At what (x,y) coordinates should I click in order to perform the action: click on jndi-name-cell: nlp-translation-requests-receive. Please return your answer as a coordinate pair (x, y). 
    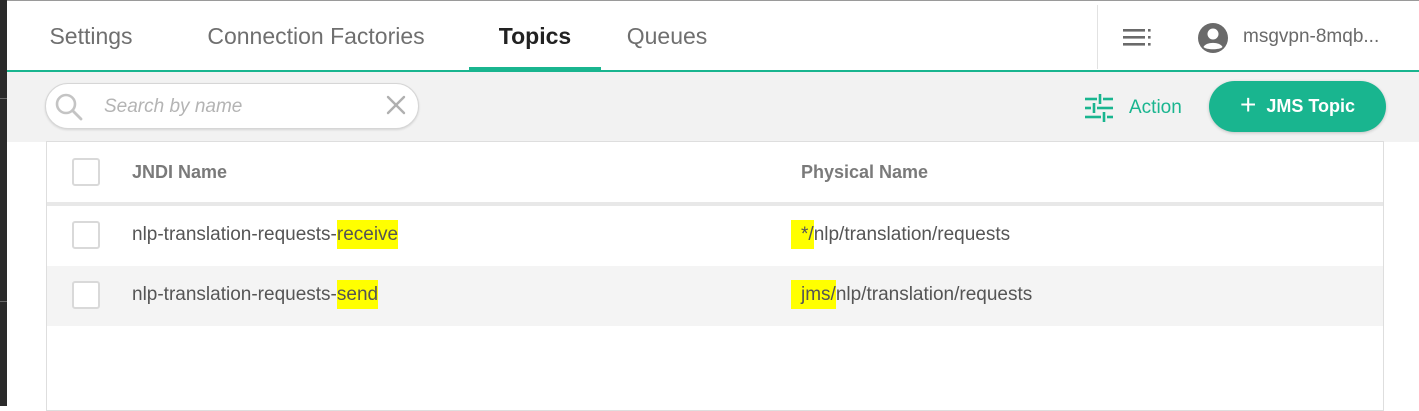
    Looking at the image, I should click on (265, 234).